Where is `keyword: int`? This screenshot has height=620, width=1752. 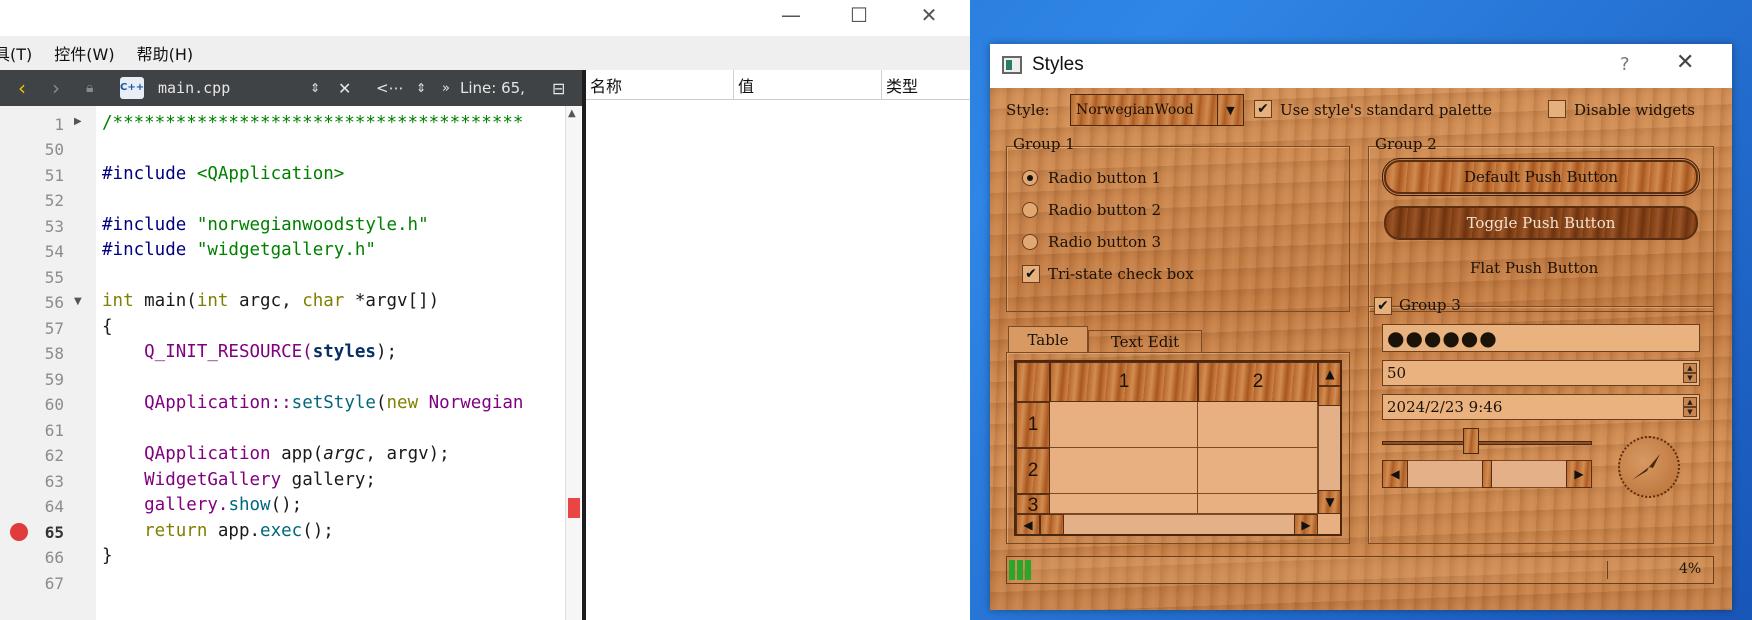
keyword: int is located at coordinates (212, 301).